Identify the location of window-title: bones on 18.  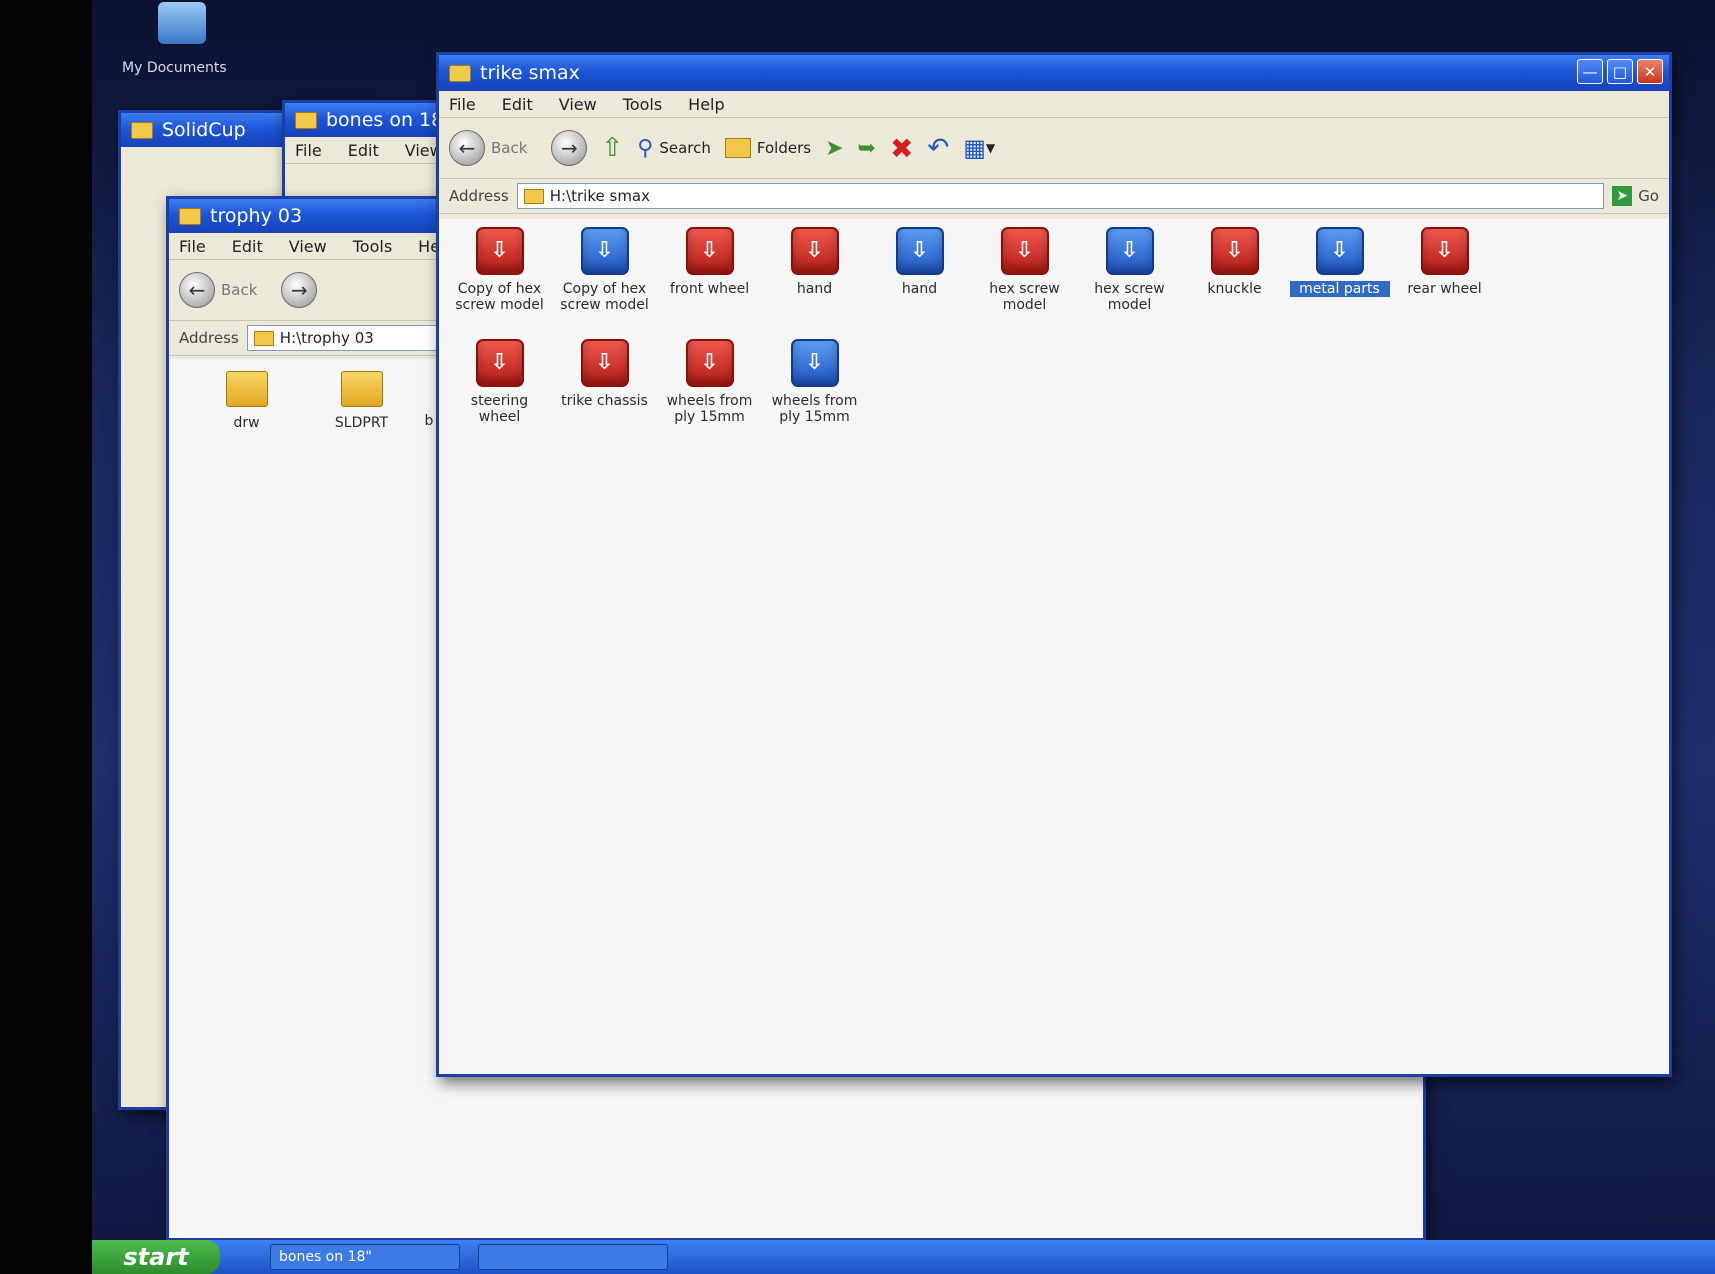
(385, 120).